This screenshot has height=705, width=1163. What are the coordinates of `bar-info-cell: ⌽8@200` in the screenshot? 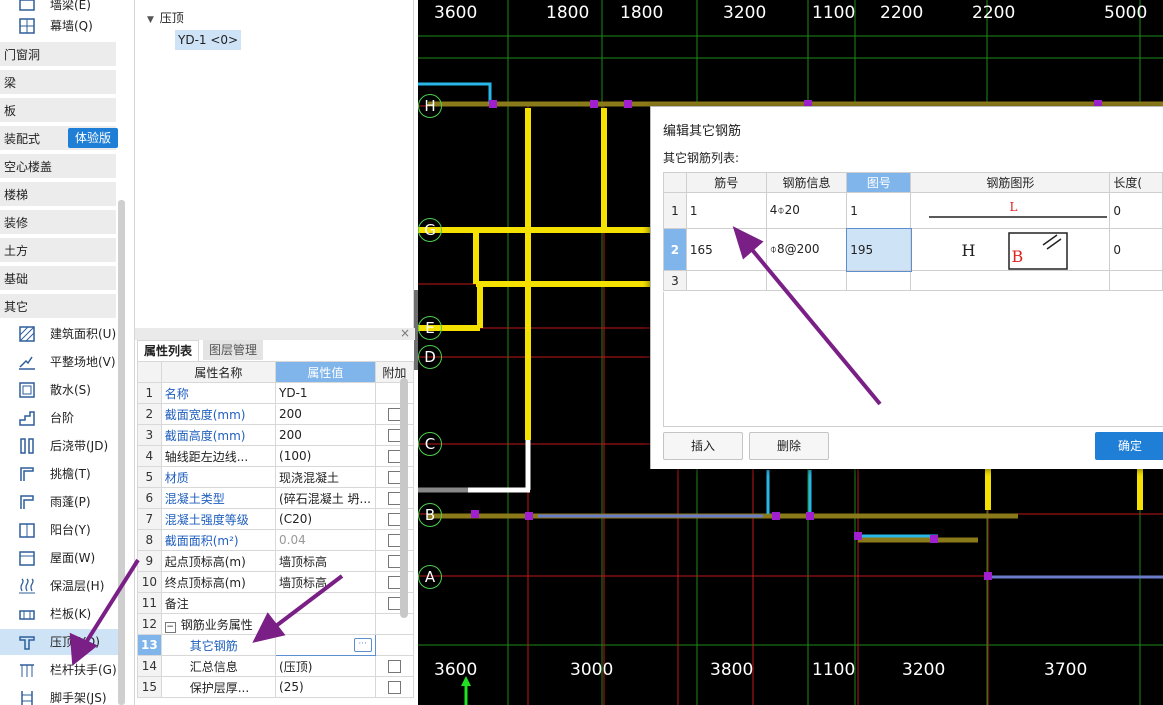 It's located at (806, 249).